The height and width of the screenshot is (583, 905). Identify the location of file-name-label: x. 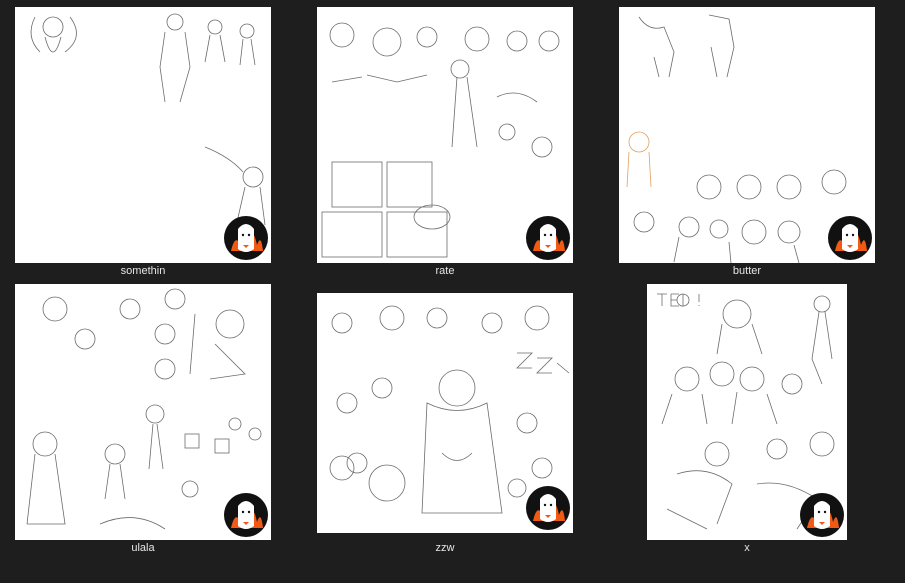
(747, 548).